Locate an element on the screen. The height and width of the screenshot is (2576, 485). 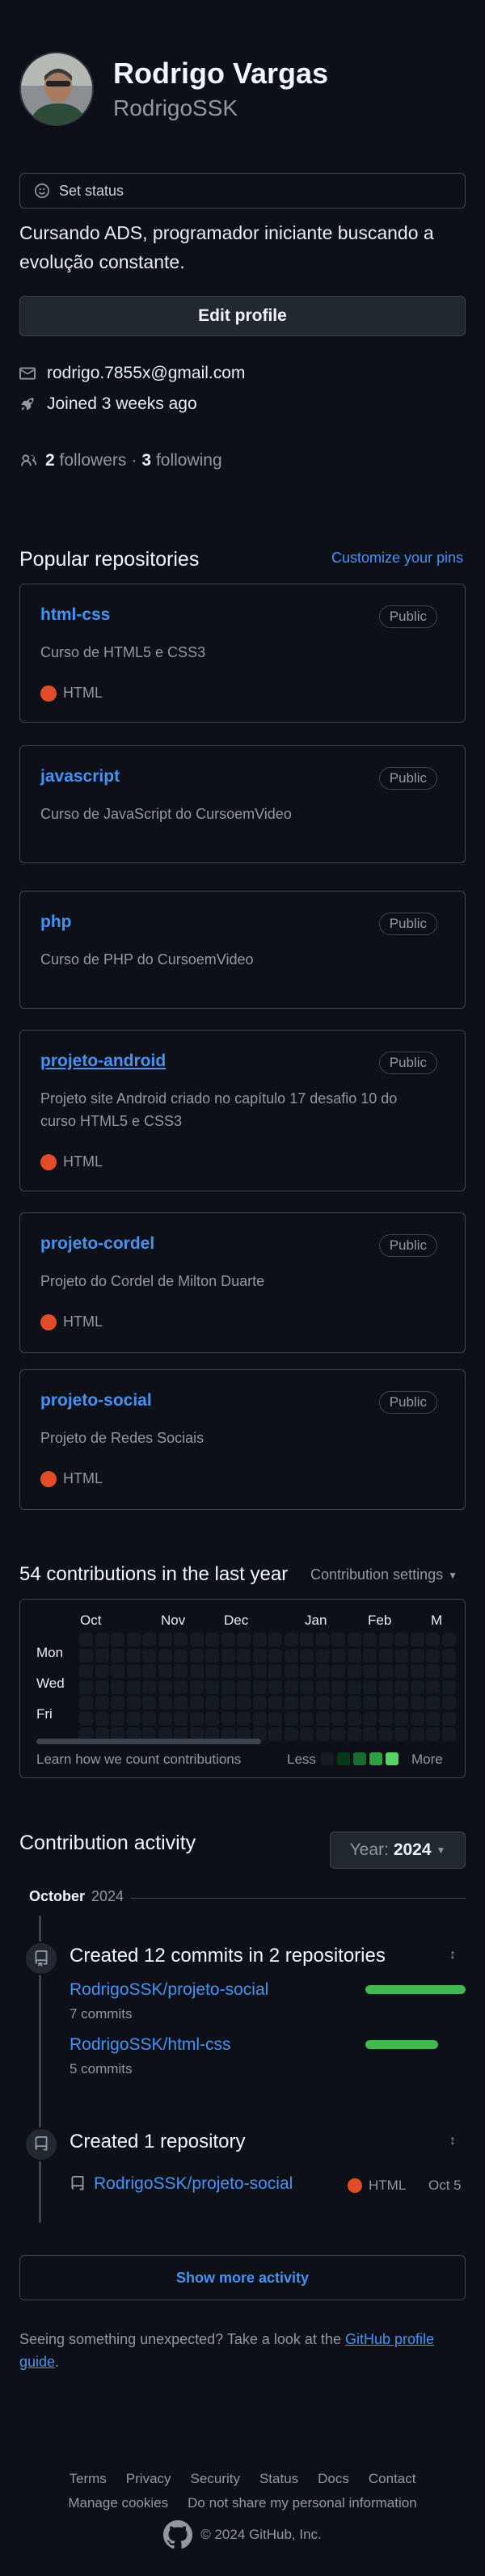
learn-contributions-link: Learn how we count contributions is located at coordinates (138, 1760).